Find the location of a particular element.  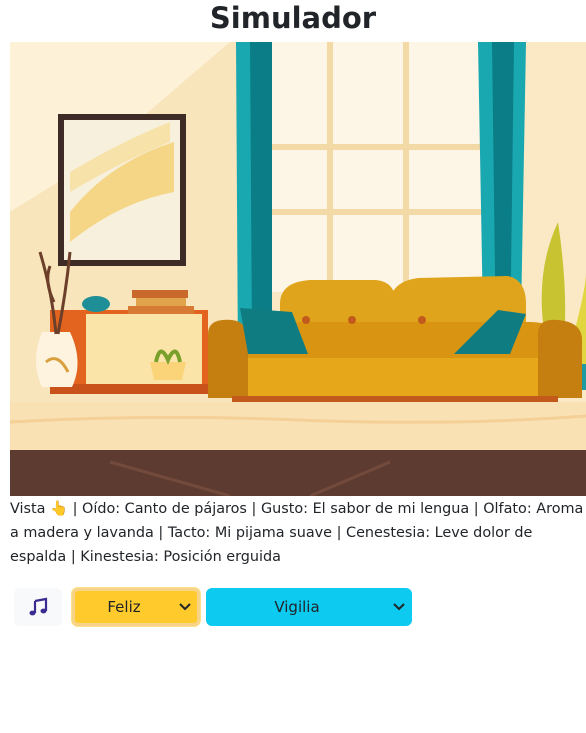

pointing-hand-icon: 👆 is located at coordinates (59, 509).